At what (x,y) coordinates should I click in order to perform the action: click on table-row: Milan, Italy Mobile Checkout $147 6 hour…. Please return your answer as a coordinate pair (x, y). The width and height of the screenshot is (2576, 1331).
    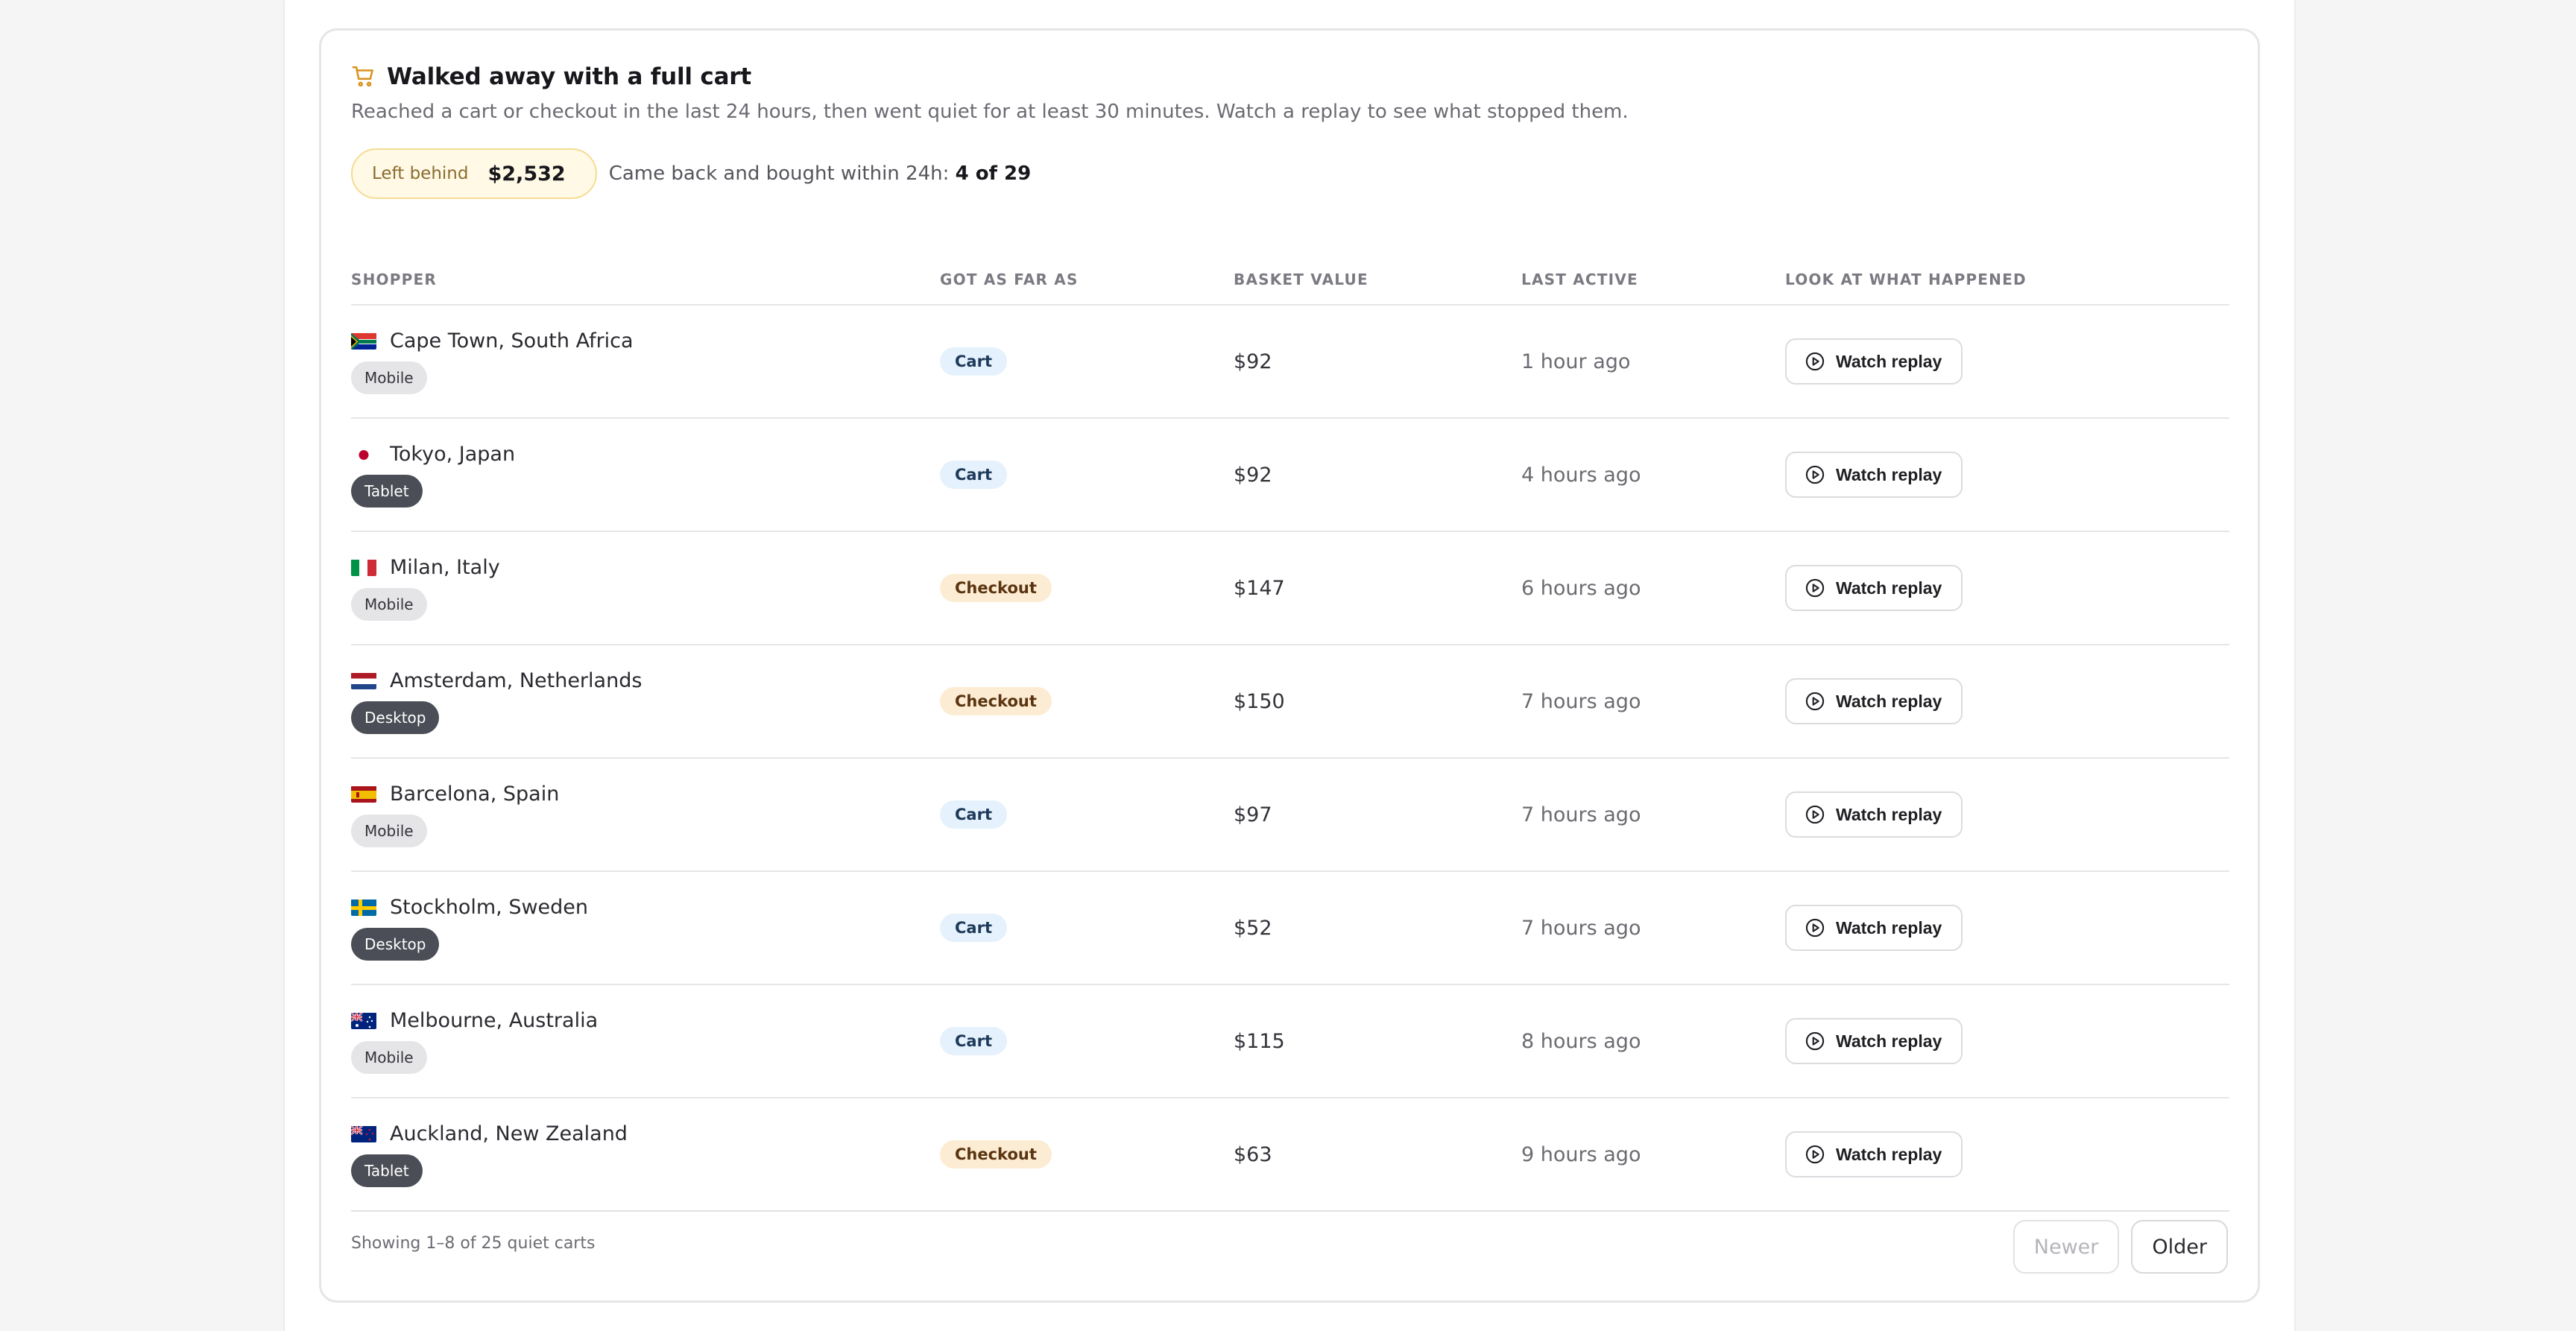
    Looking at the image, I should click on (1290, 588).